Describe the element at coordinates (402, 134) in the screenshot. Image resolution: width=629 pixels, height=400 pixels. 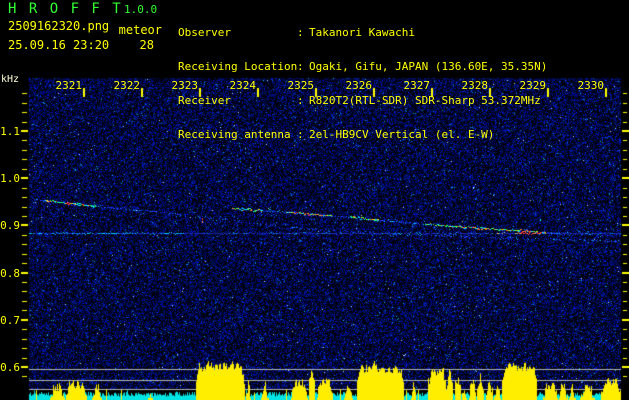
I see `info-value: 2el-HB9CV Vertical (el. E-W)` at that location.